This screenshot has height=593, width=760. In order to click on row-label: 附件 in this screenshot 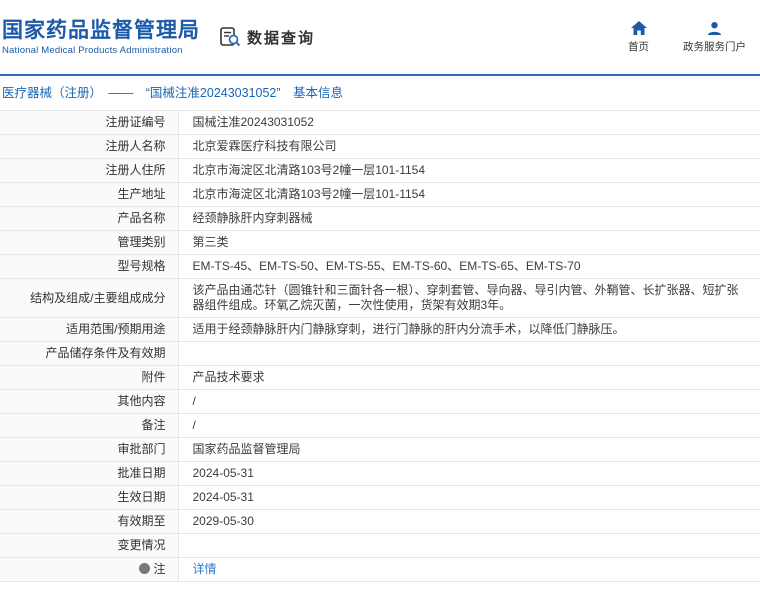, I will do `click(89, 377)`.